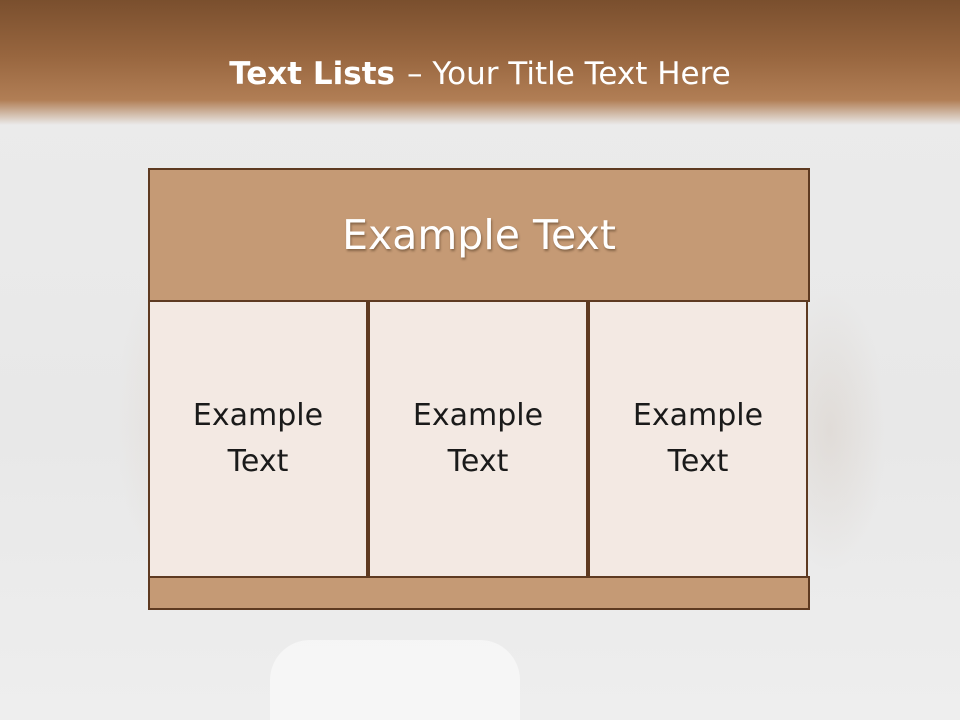 Image resolution: width=960 pixels, height=720 pixels. What do you see at coordinates (698, 461) in the screenshot?
I see `column-3-line-2: Text` at bounding box center [698, 461].